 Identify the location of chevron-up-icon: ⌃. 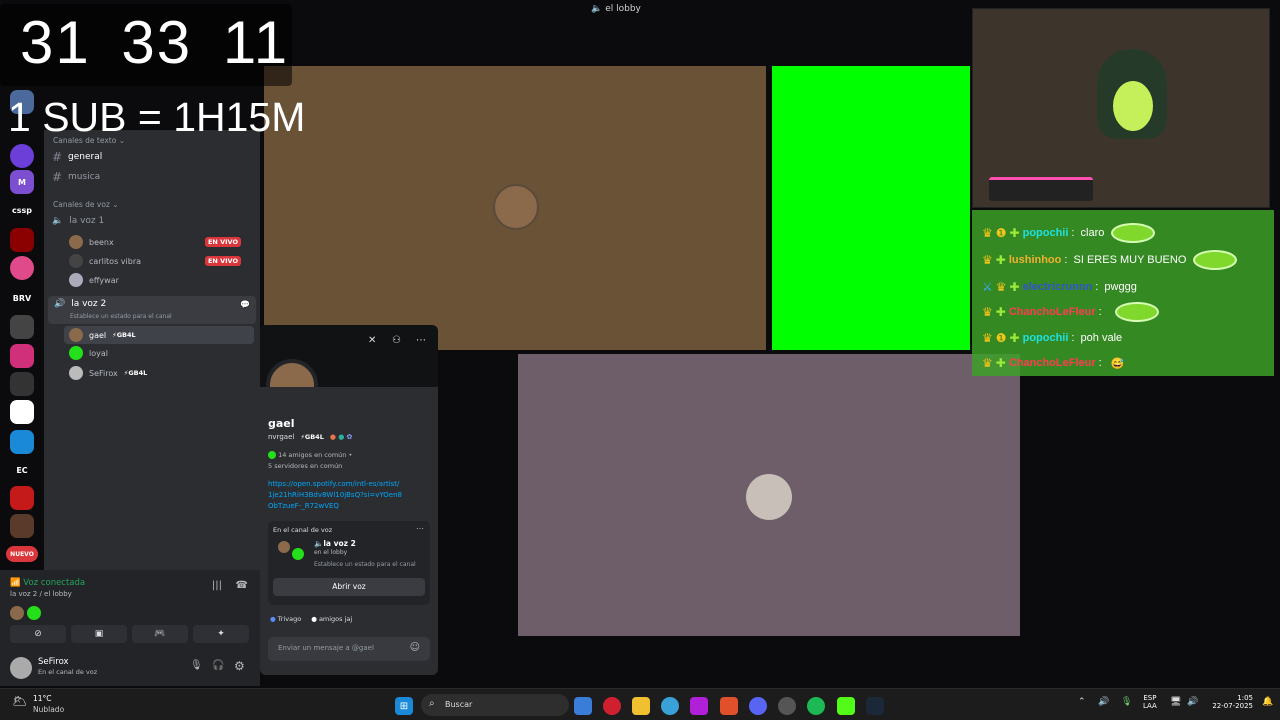
(1082, 702).